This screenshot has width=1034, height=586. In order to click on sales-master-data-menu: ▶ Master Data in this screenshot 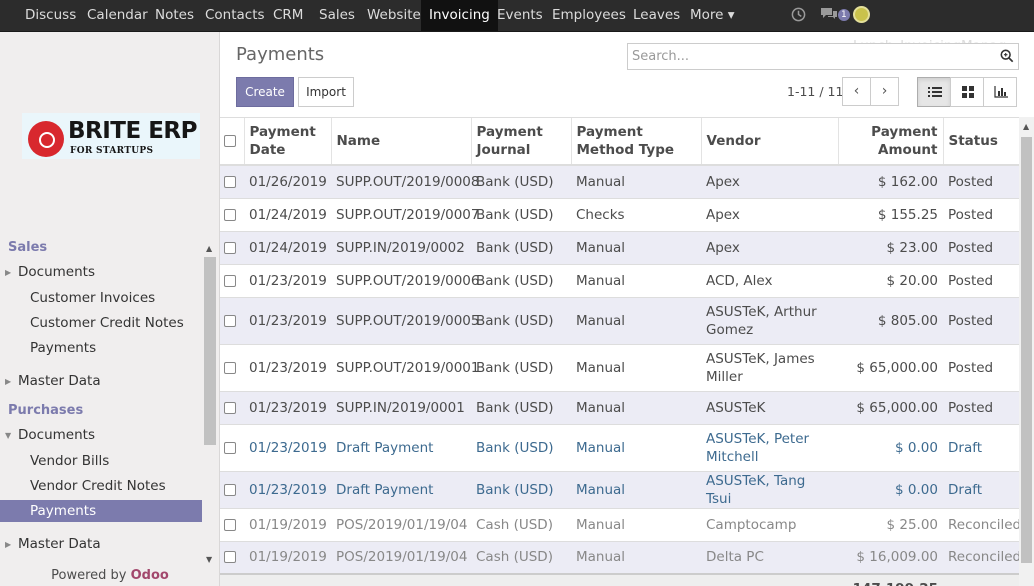, I will do `click(101, 381)`.